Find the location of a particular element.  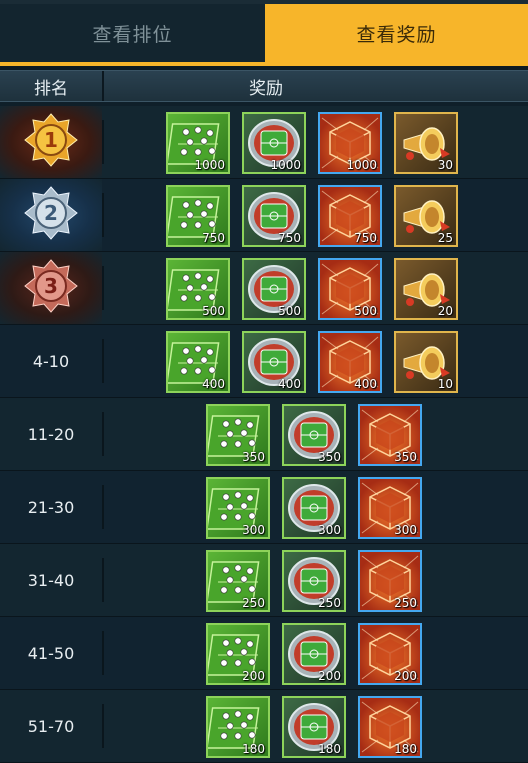

reward-item-horn: 25 is located at coordinates (426, 216).